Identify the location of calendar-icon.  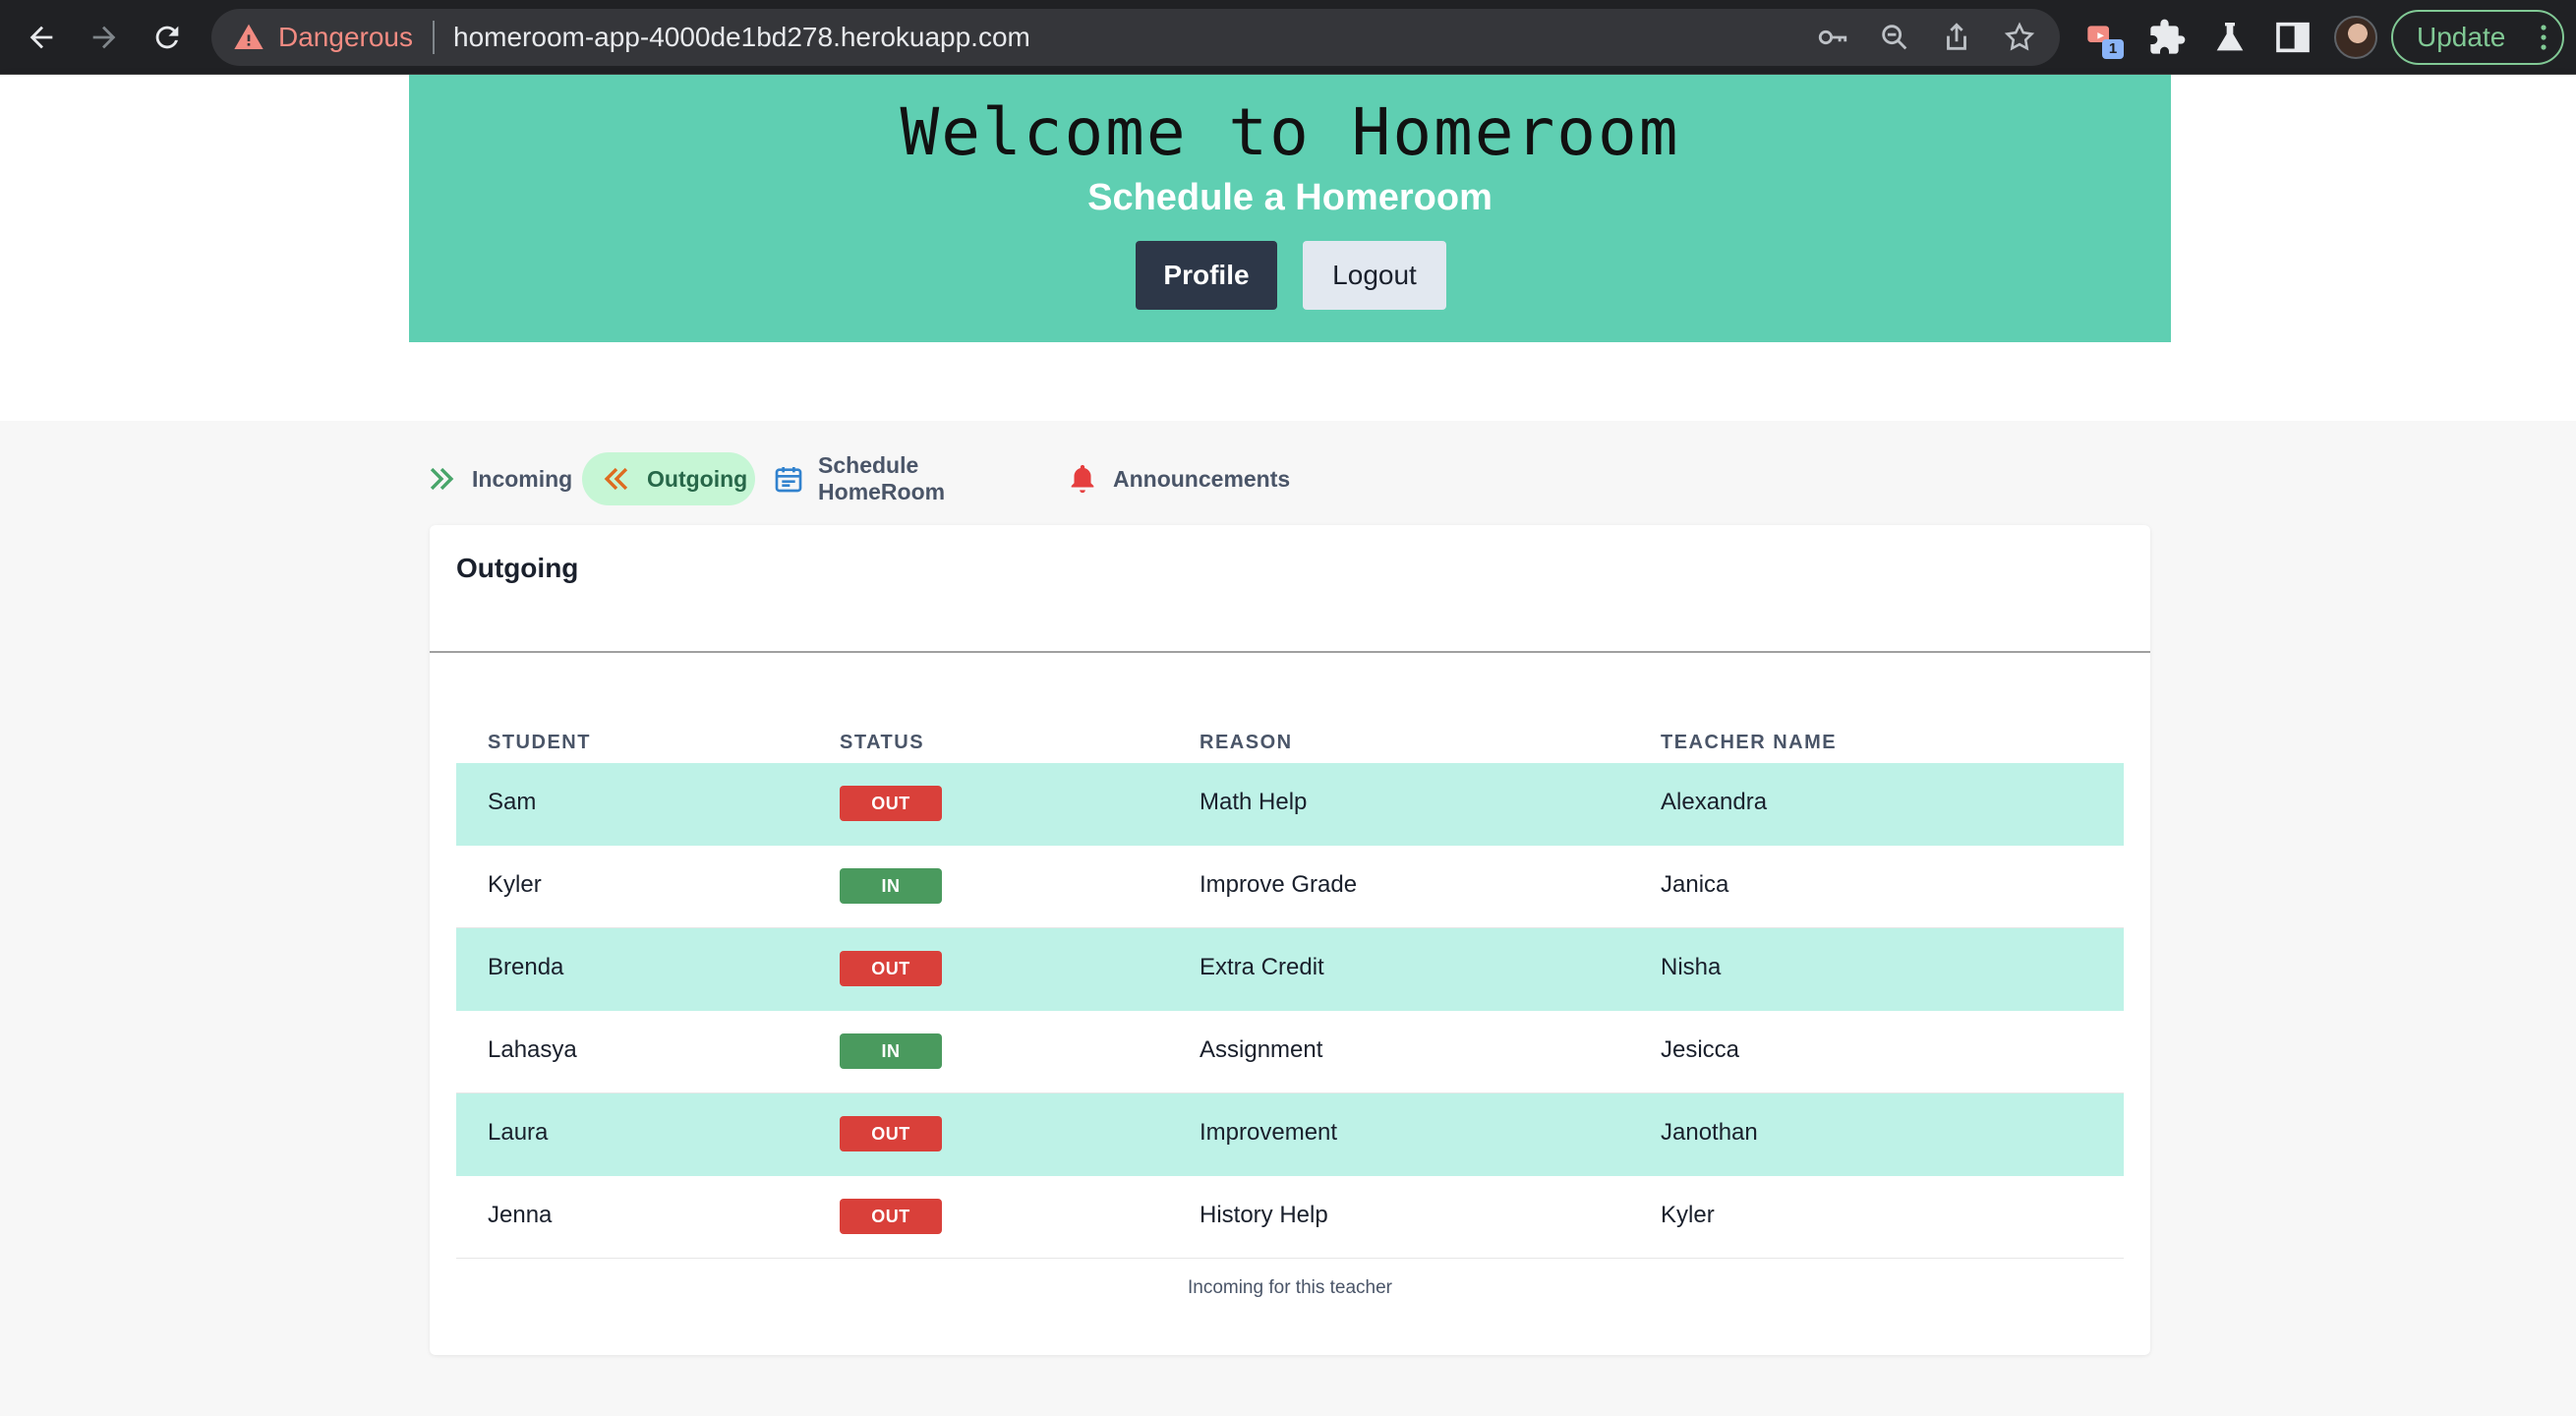
(788, 479).